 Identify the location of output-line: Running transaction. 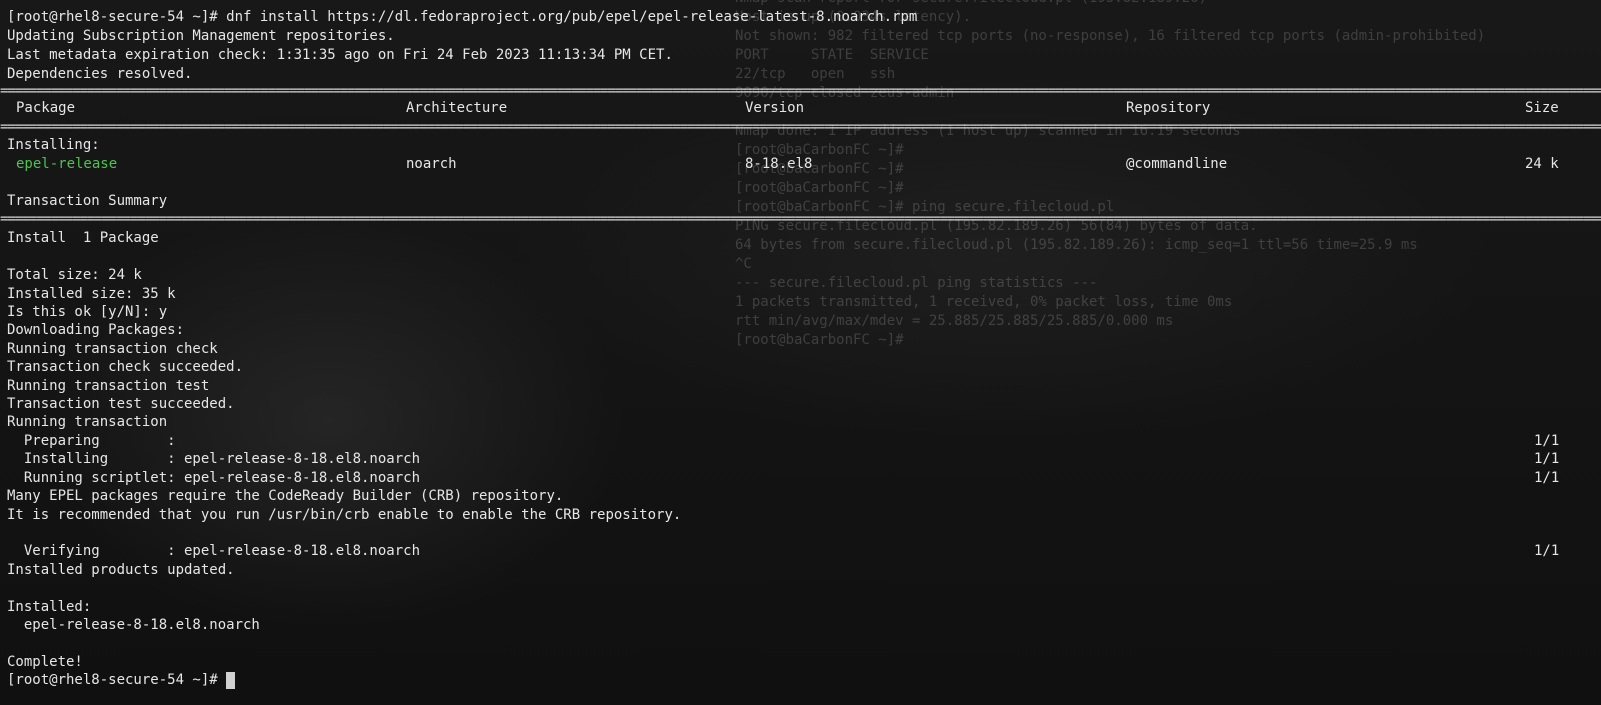
(87, 422).